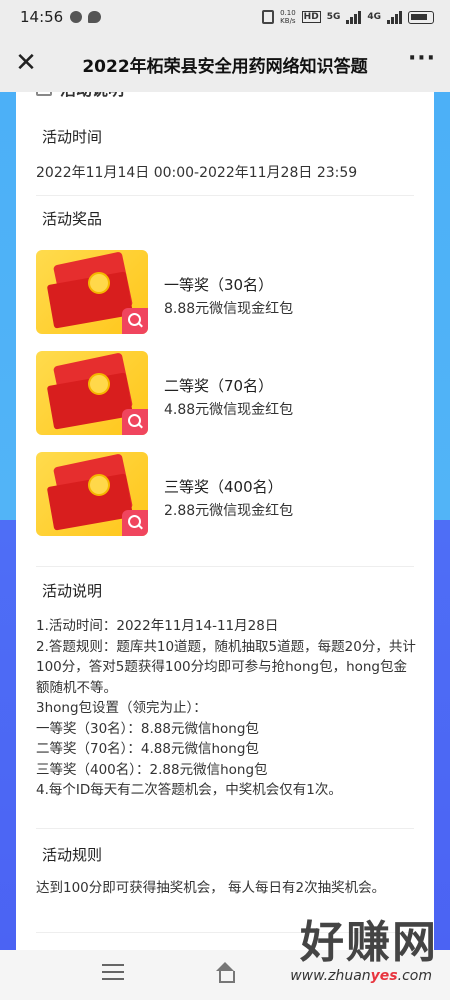 Image resolution: width=450 pixels, height=1000 pixels. What do you see at coordinates (229, 309) in the screenshot?
I see `prize-desc: 8.88元微信现金红包` at bounding box center [229, 309].